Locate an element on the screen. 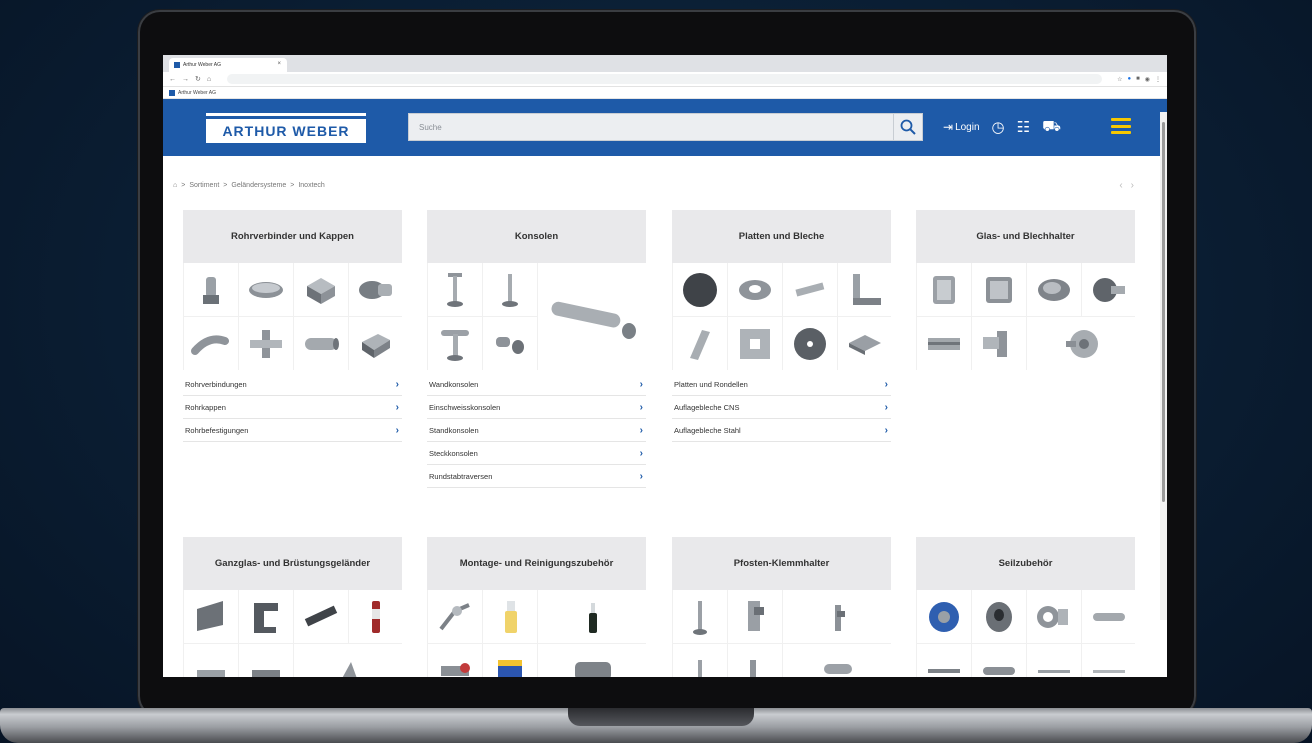  search-icon is located at coordinates (908, 127).